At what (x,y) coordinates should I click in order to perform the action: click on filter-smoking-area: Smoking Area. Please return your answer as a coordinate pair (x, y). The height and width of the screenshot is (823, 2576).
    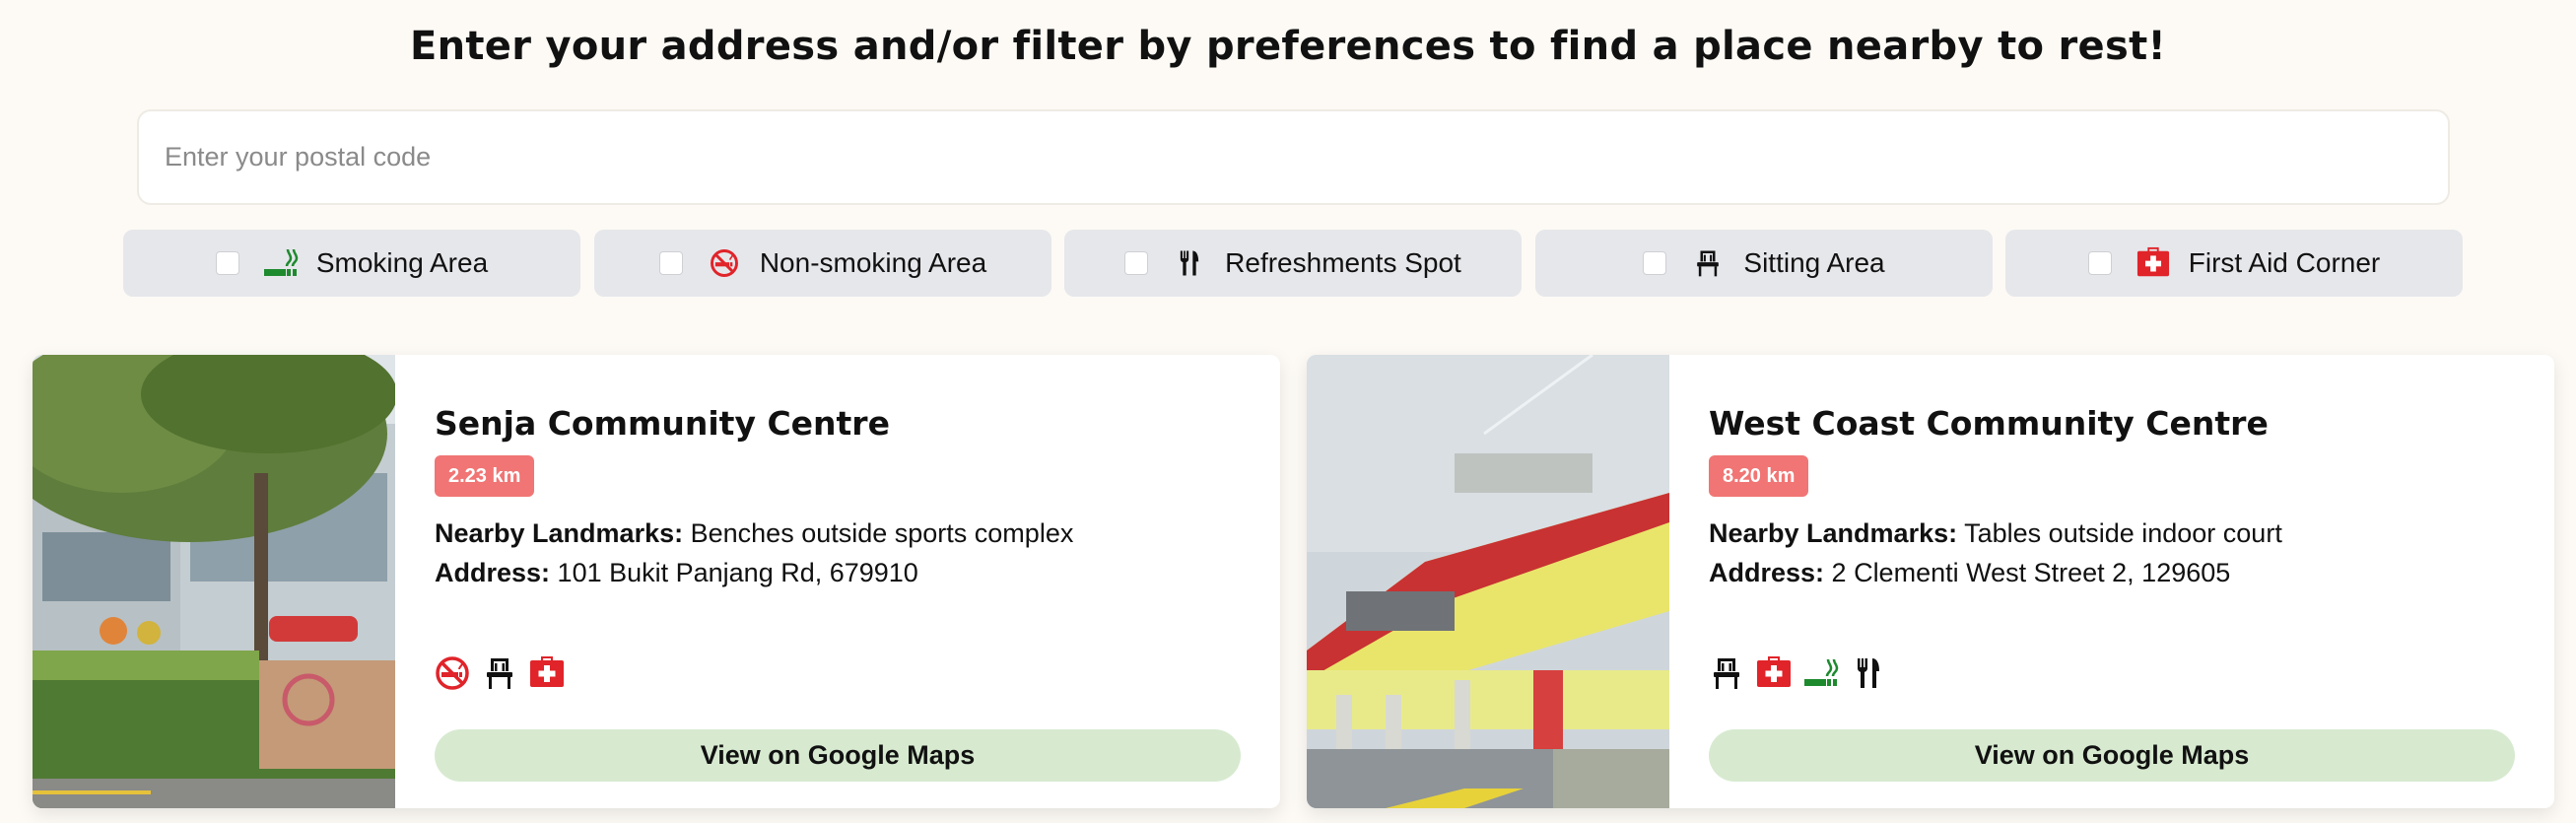
    Looking at the image, I should click on (351, 263).